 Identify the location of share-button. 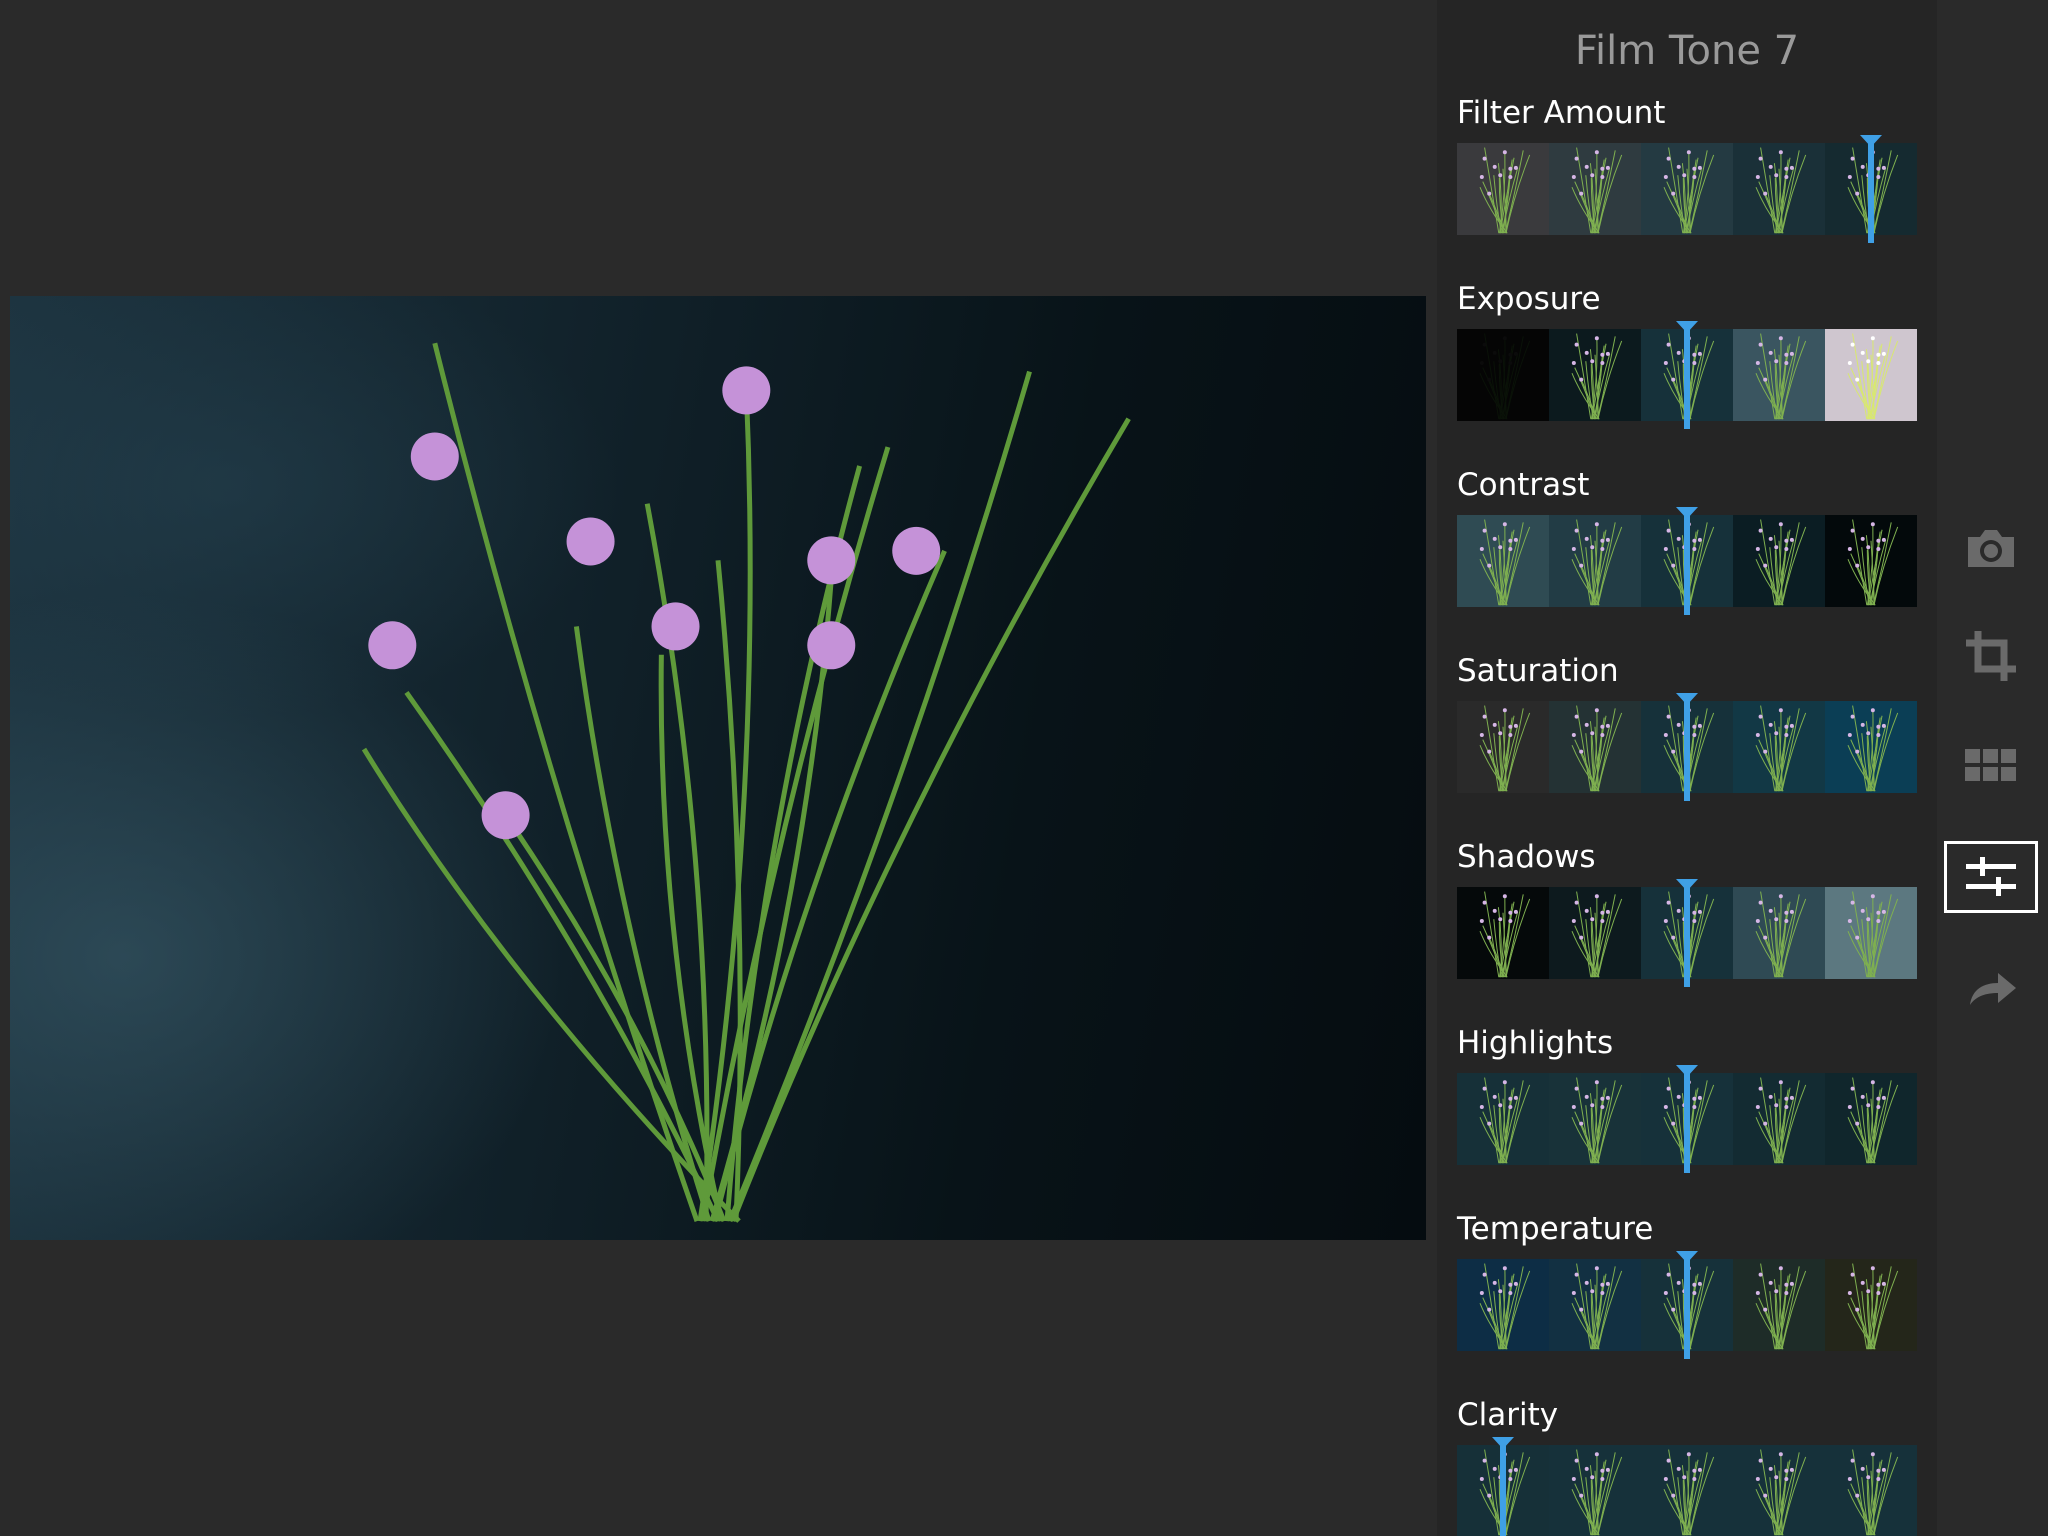
(1991, 988).